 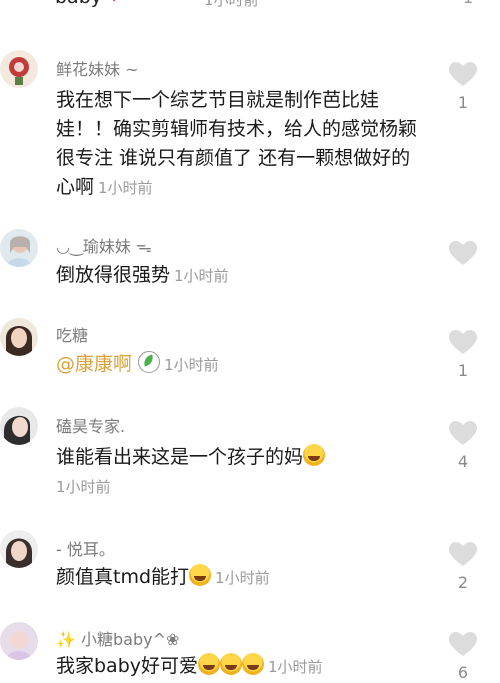 I want to click on like-count: 6, so click(x=463, y=672).